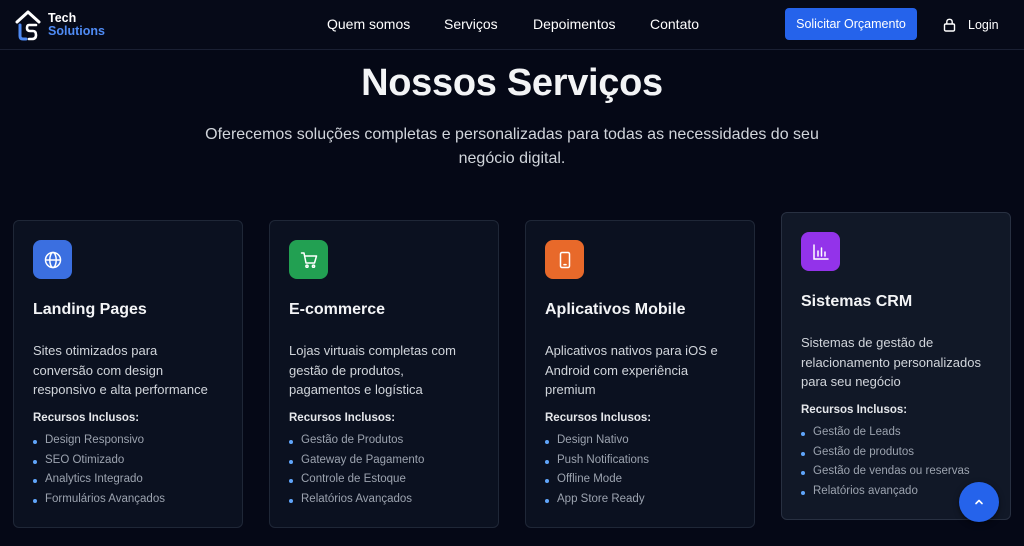 Image resolution: width=1024 pixels, height=546 pixels. I want to click on login-button: Login, so click(971, 25).